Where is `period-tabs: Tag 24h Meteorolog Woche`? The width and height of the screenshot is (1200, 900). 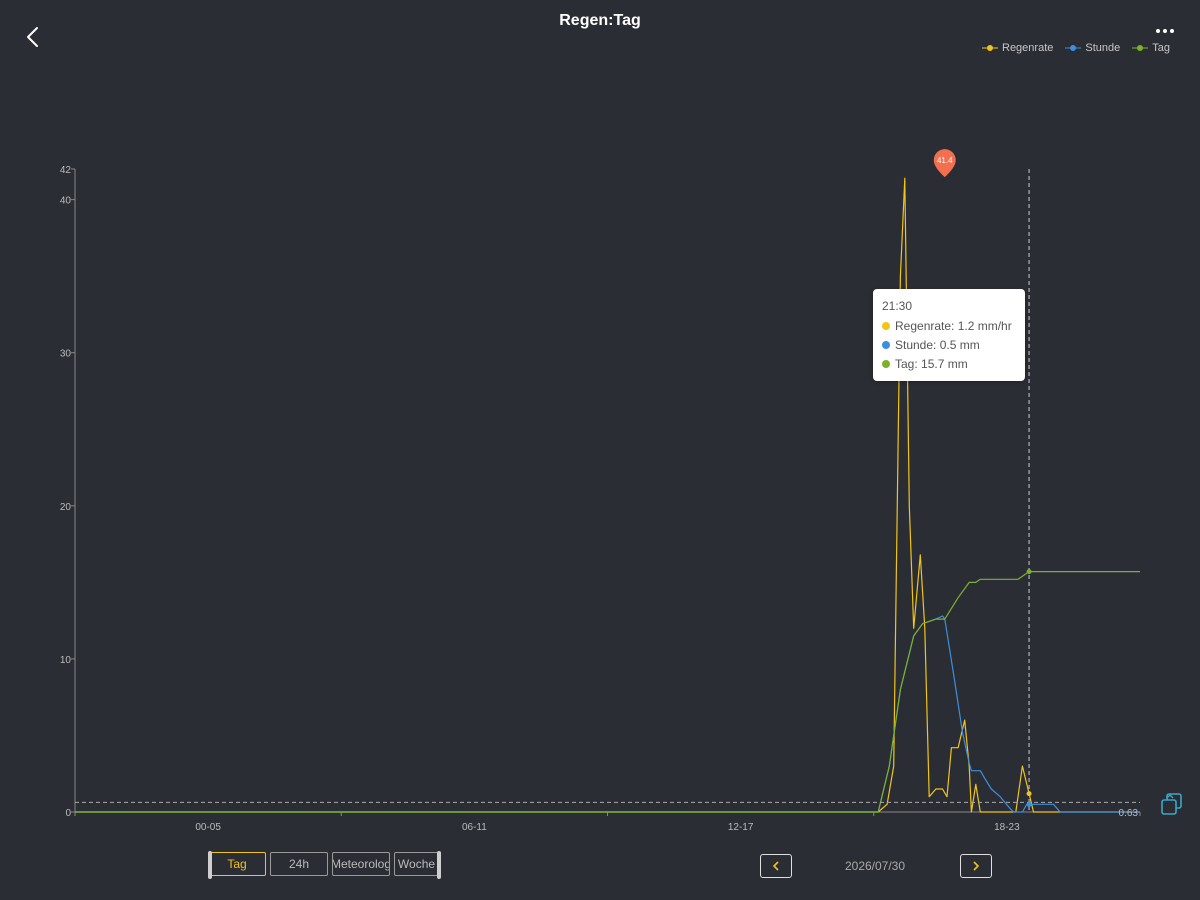
period-tabs: Tag 24h Meteorolog Woche is located at coordinates (324, 865).